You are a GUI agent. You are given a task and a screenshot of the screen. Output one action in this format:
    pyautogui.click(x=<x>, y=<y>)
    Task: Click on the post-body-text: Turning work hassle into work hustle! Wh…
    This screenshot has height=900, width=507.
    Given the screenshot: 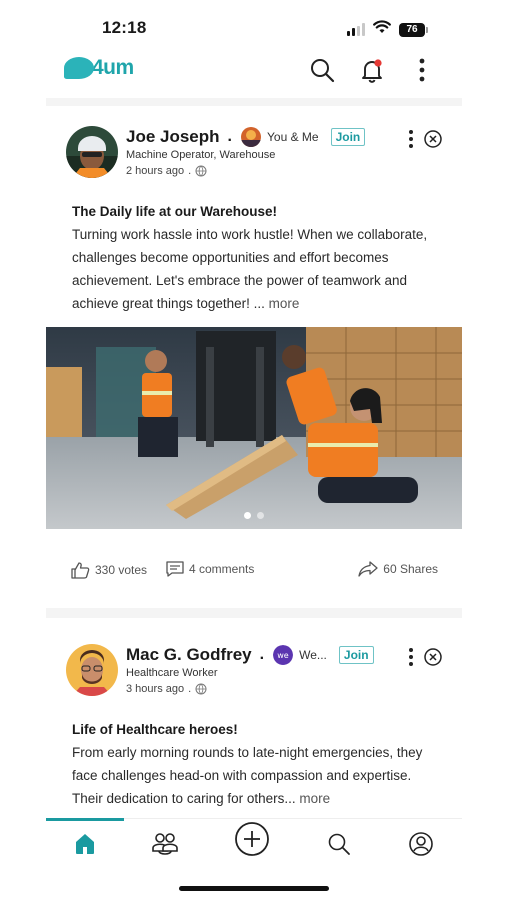 What is the action you would take?
    pyautogui.click(x=250, y=269)
    